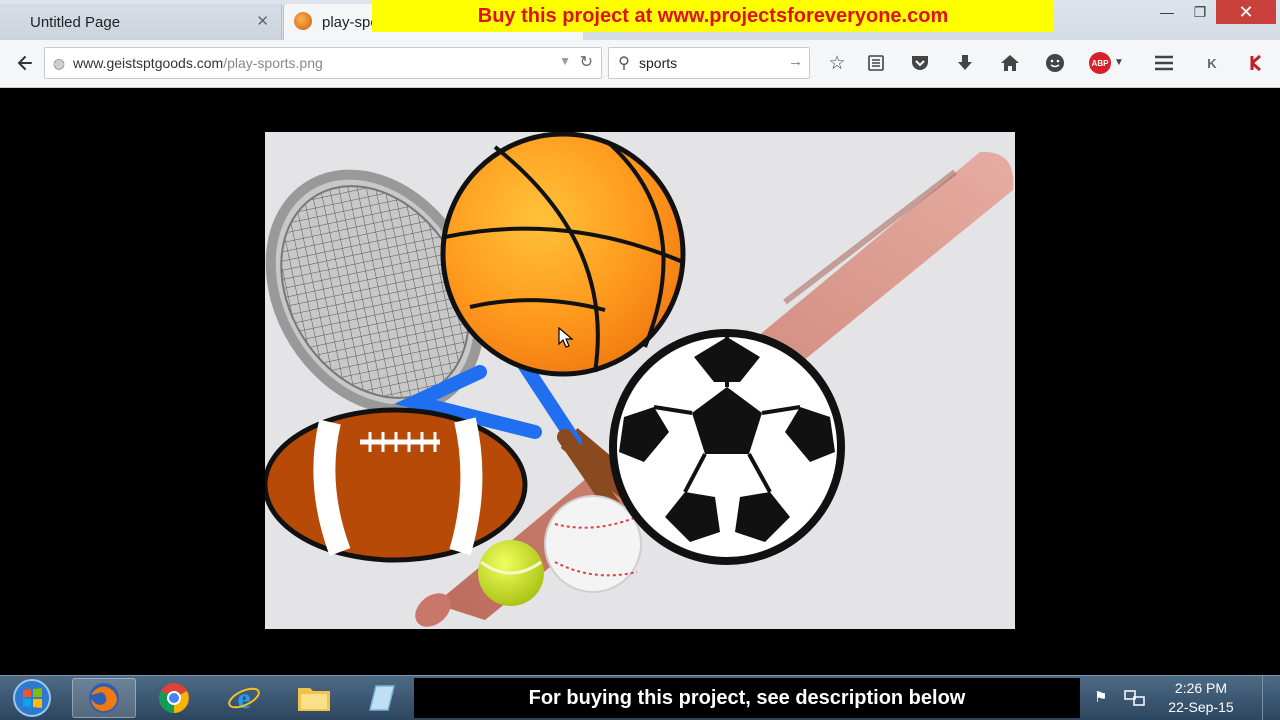  I want to click on tennis-ball, so click(511, 573).